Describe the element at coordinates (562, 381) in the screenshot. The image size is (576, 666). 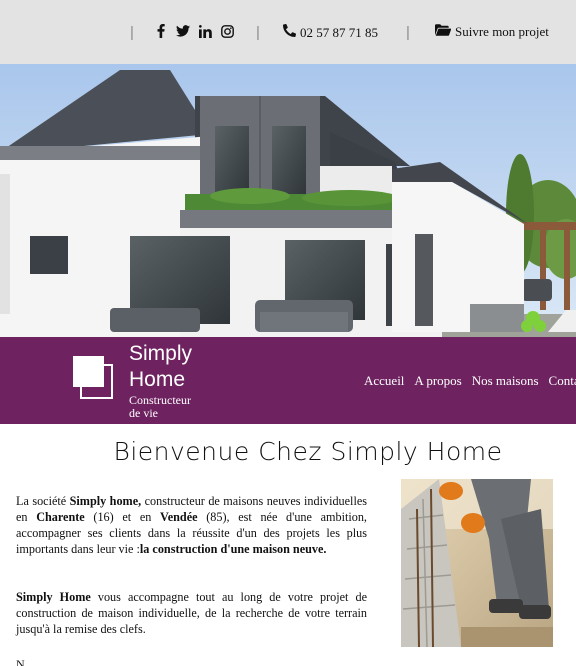
I see `nav-item-contact: Conta` at that location.